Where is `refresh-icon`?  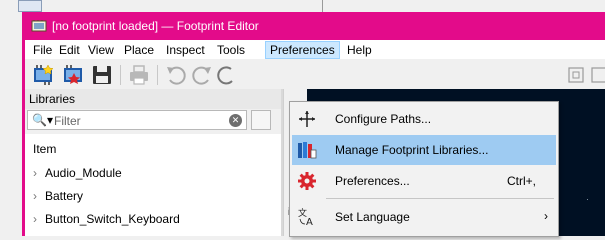 refresh-icon is located at coordinates (228, 75).